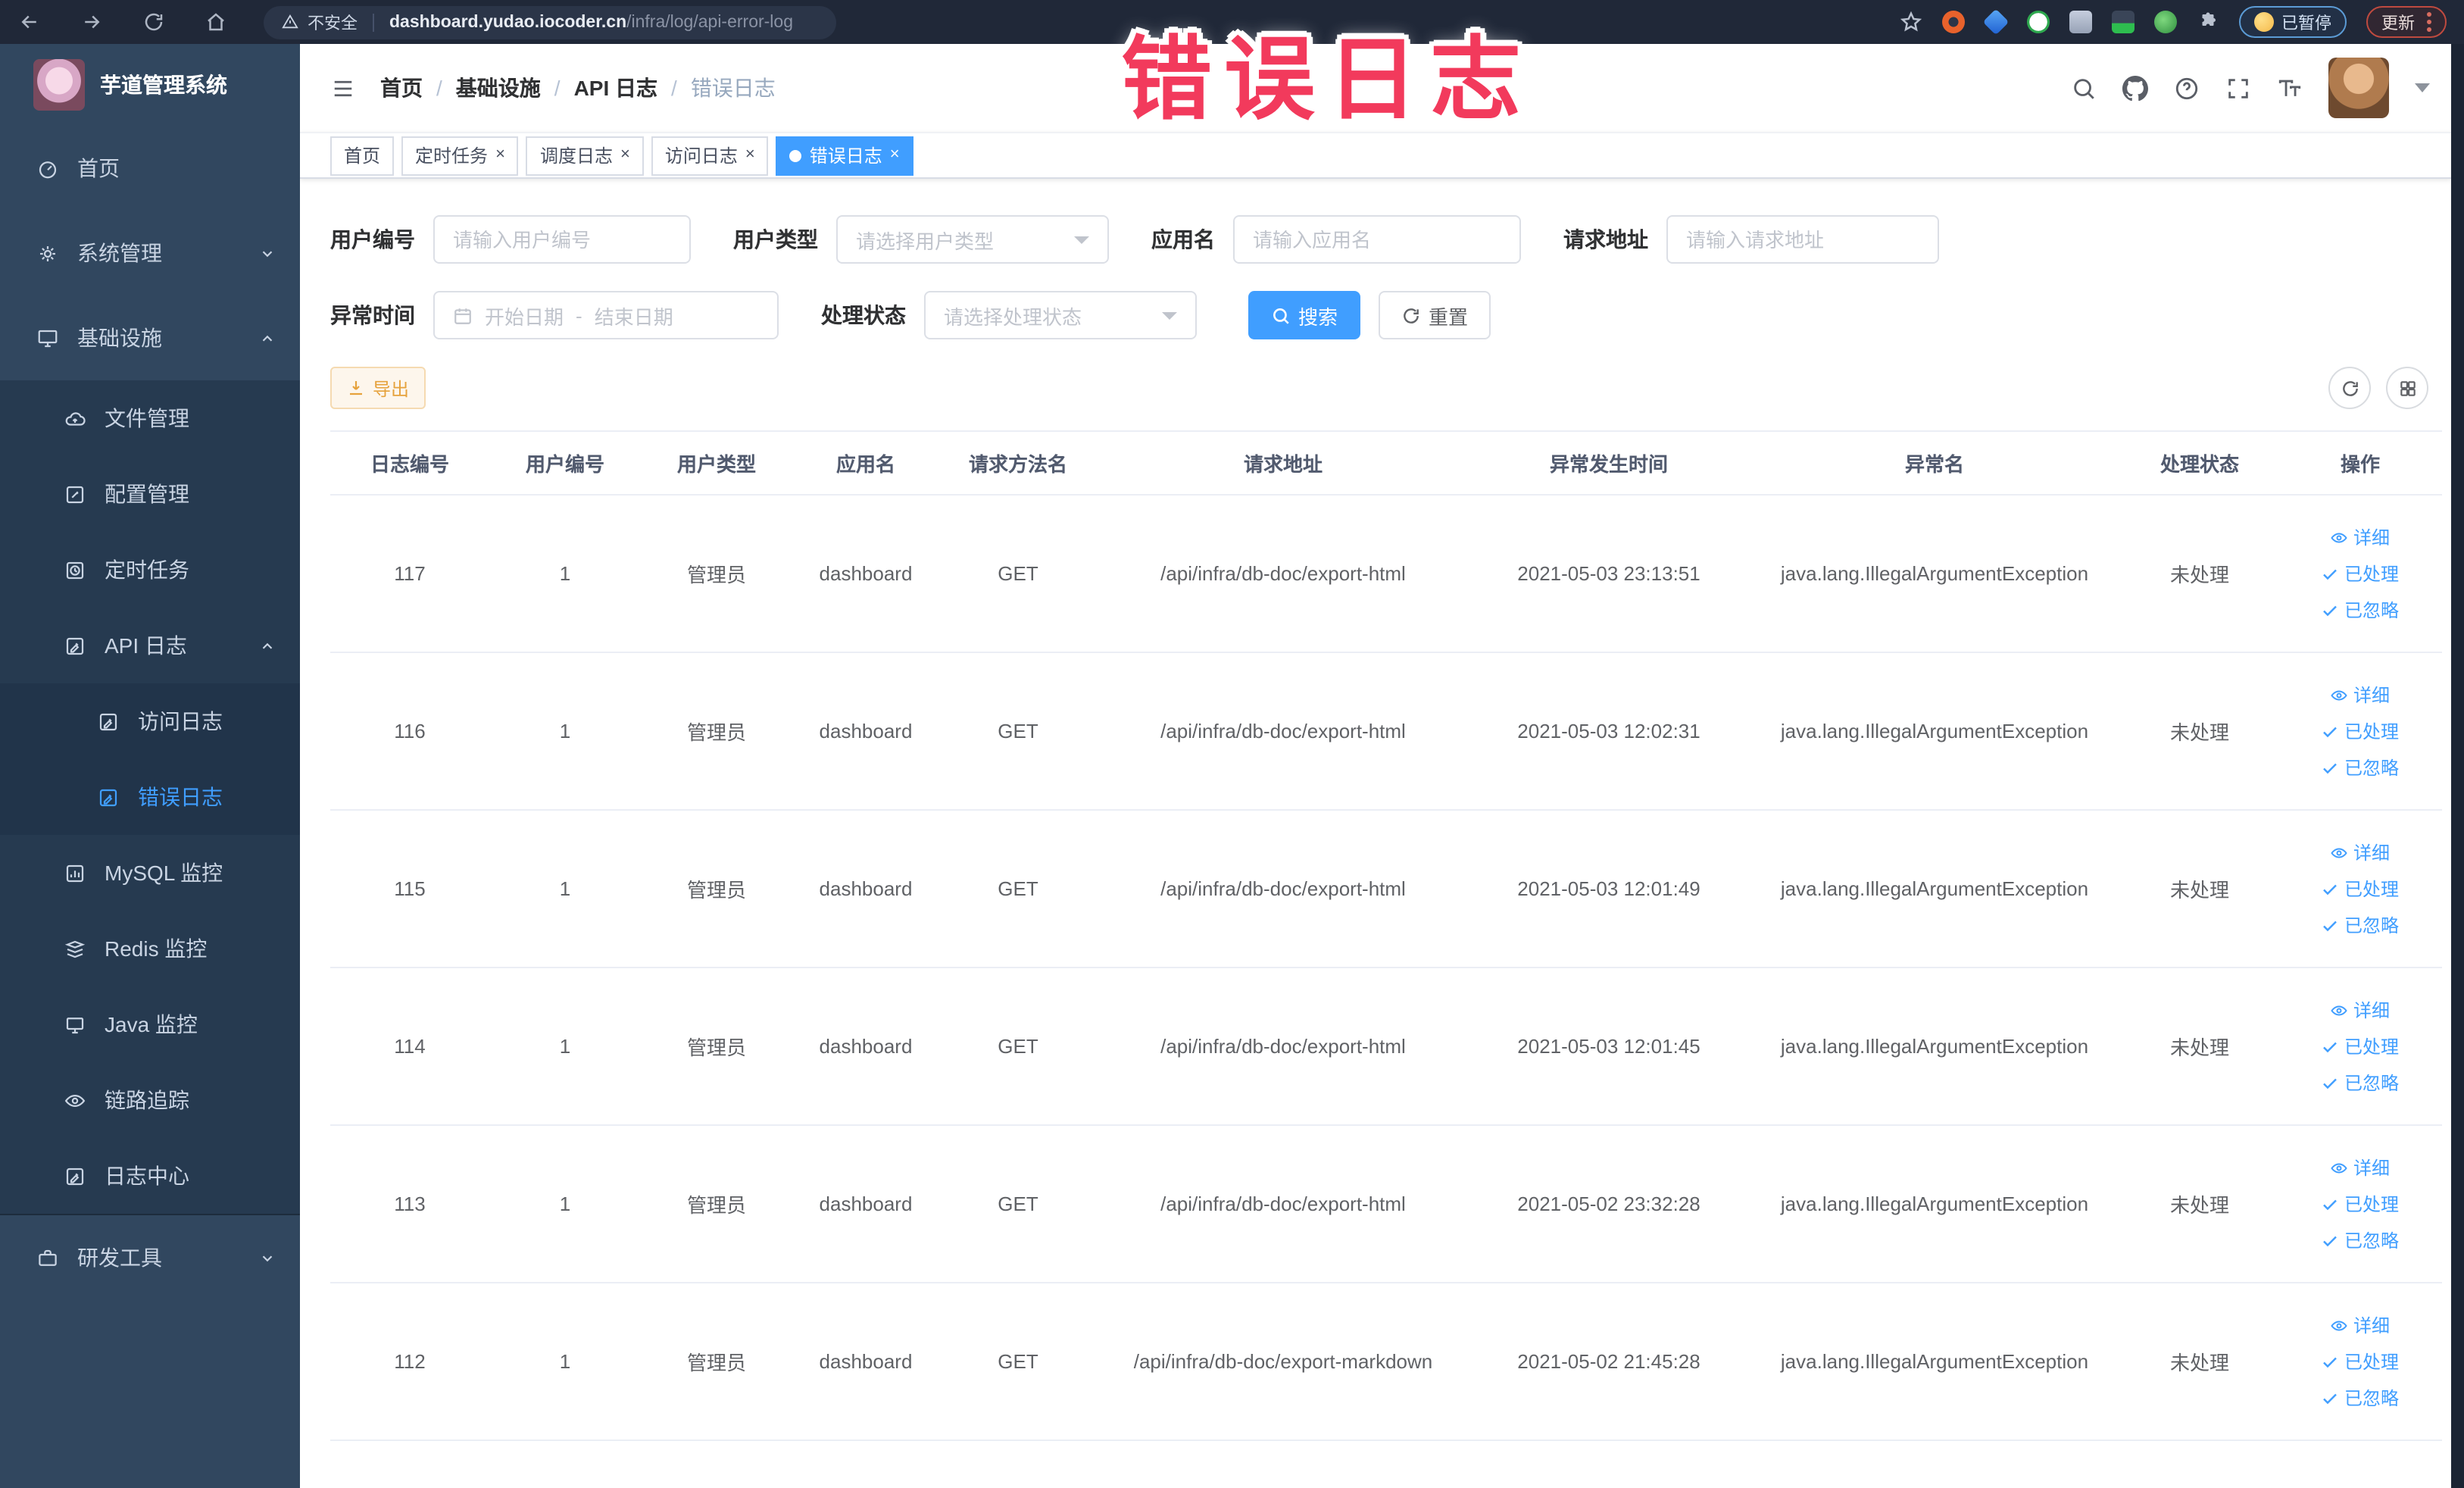 The width and height of the screenshot is (2464, 1488). Describe the element at coordinates (1377, 240) in the screenshot. I see `app-name-input` at that location.